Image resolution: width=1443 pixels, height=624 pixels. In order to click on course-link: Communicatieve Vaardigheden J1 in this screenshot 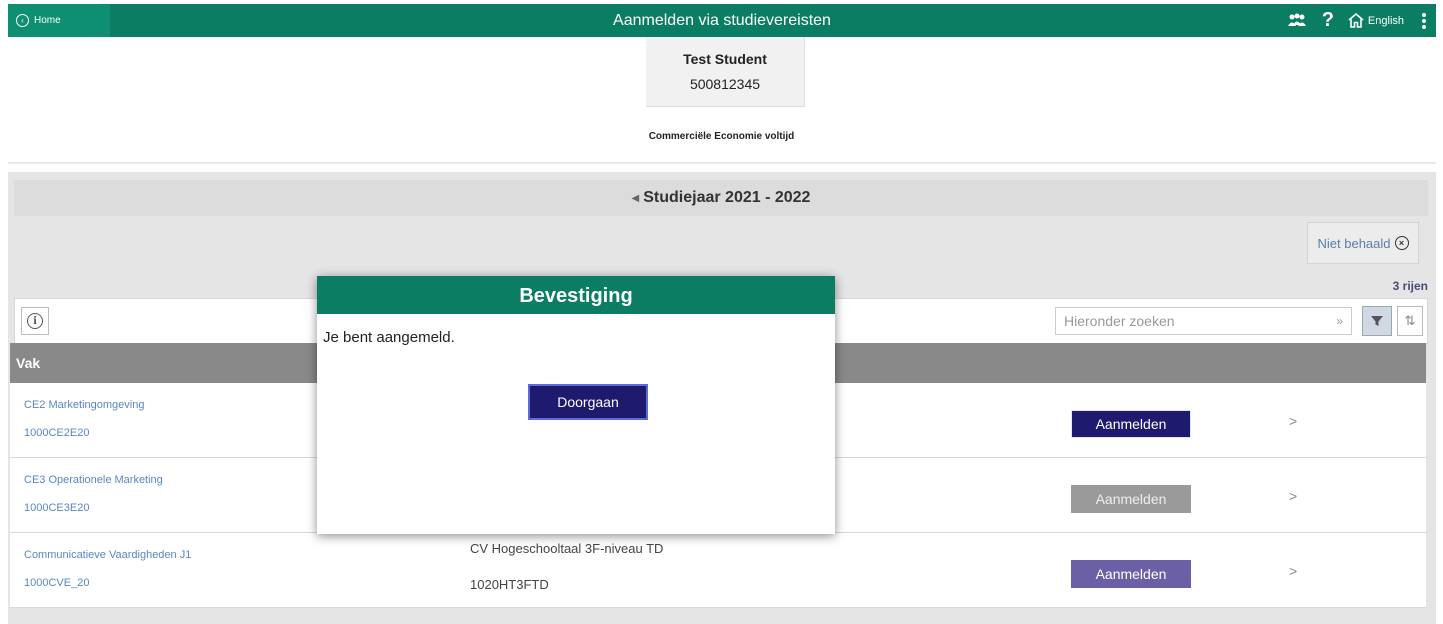, I will do `click(107, 555)`.